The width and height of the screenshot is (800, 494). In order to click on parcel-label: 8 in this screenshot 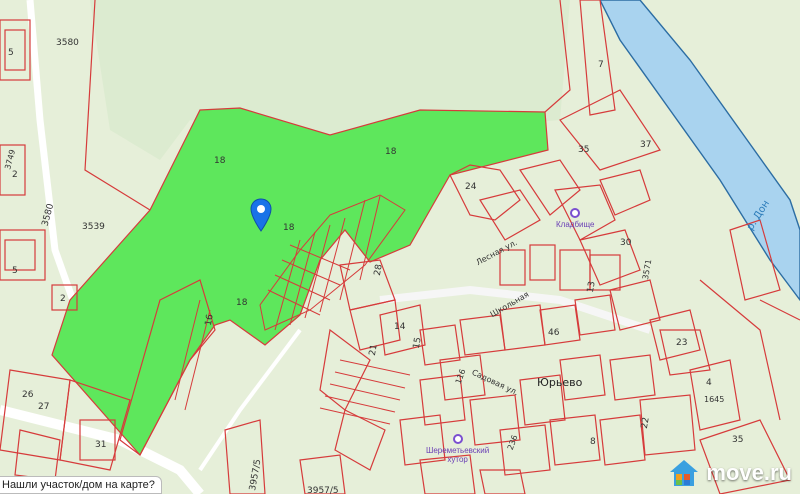, I will do `click(593, 442)`.